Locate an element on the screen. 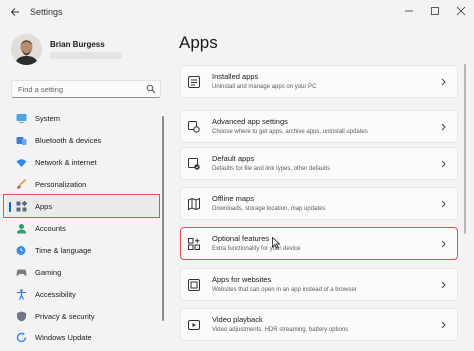 The image size is (474, 351). card-title: Default apps is located at coordinates (233, 158).